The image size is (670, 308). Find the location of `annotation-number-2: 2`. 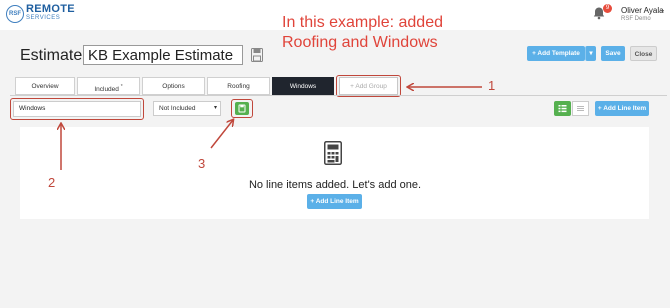

annotation-number-2: 2 is located at coordinates (52, 182).